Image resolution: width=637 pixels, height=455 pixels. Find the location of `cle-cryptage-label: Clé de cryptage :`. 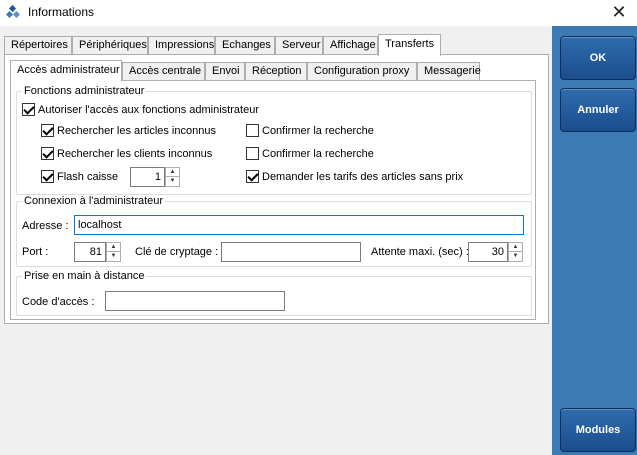

cle-cryptage-label: Clé de cryptage : is located at coordinates (177, 252).